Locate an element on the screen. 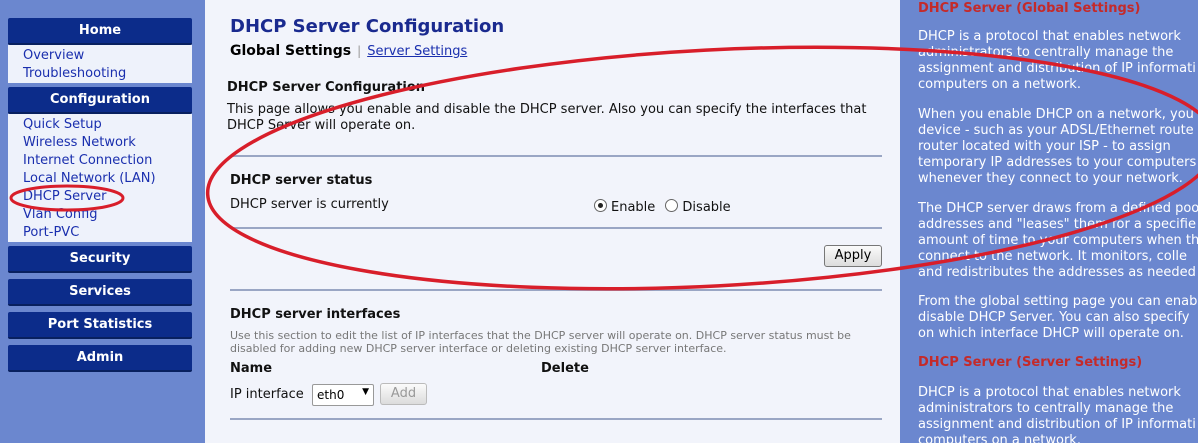  nav-item-port-pvc: Port-PVC is located at coordinates (100, 233).